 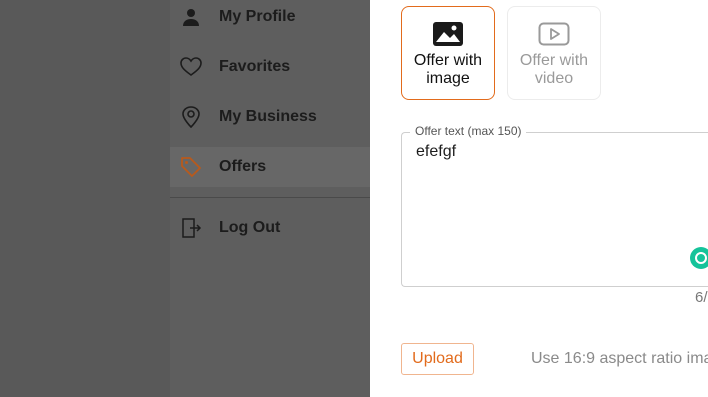 I want to click on upload-hint: Use 16:9 aspect ratio ima, so click(x=619, y=358).